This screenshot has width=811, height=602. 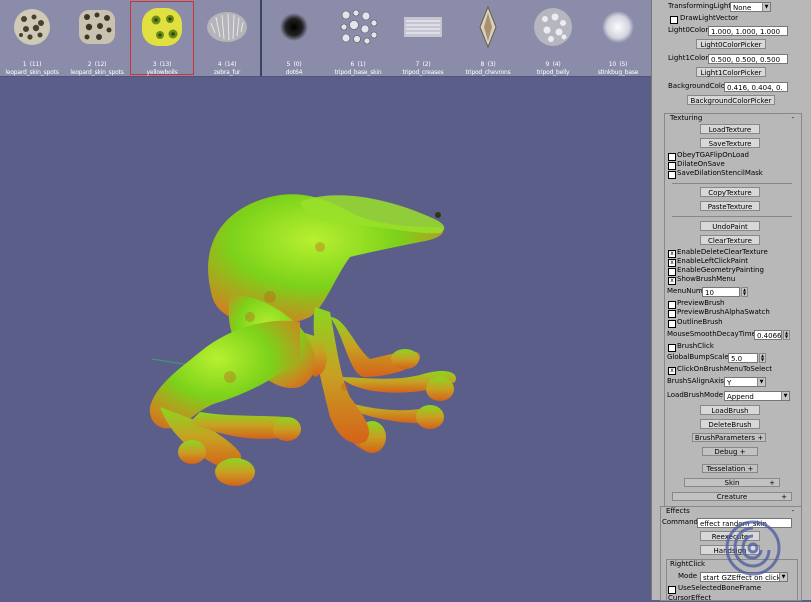 I want to click on menu-num-field: 10, so click(x=721, y=292).